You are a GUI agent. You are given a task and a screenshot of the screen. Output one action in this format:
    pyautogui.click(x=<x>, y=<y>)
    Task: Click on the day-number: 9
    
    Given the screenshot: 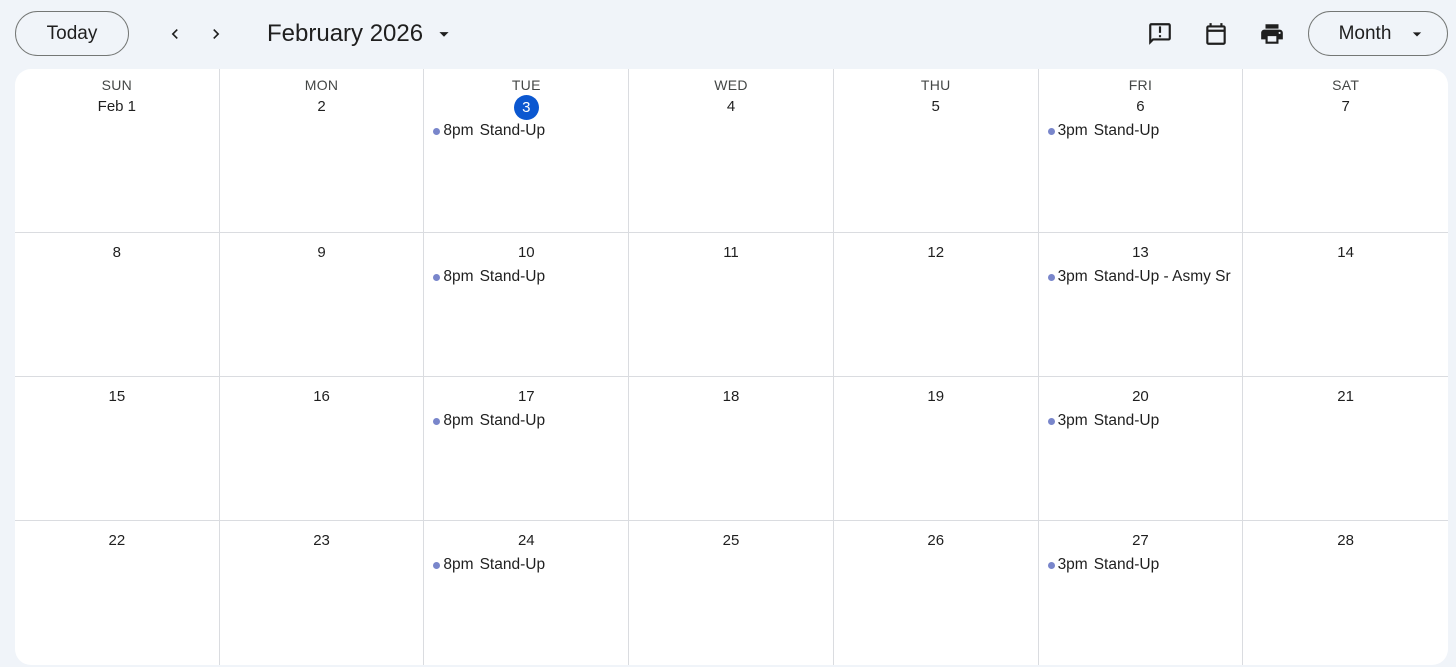 What is the action you would take?
    pyautogui.click(x=322, y=253)
    